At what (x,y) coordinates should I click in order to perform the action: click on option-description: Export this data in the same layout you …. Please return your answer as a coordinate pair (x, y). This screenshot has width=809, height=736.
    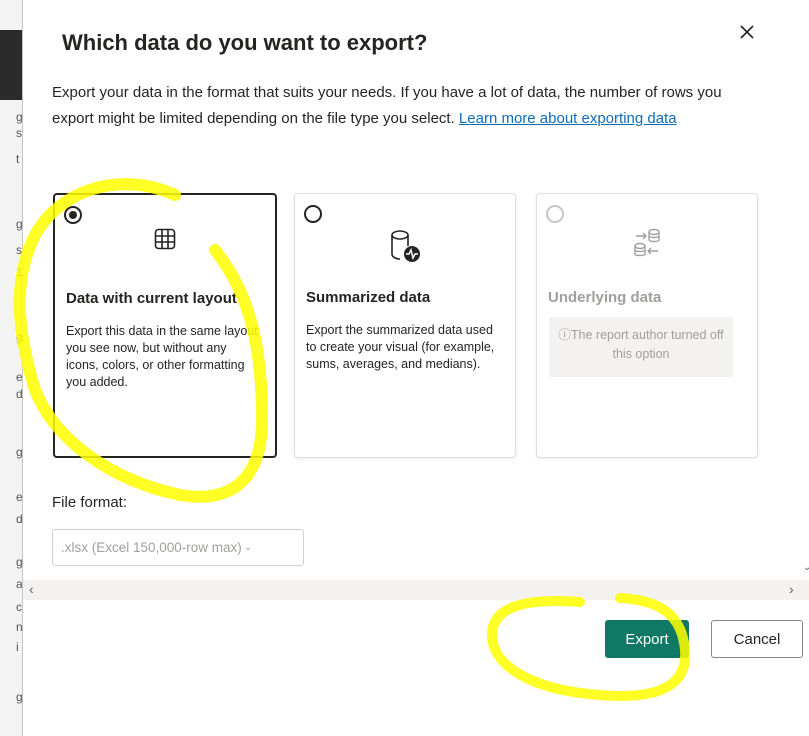
    Looking at the image, I should click on (162, 356).